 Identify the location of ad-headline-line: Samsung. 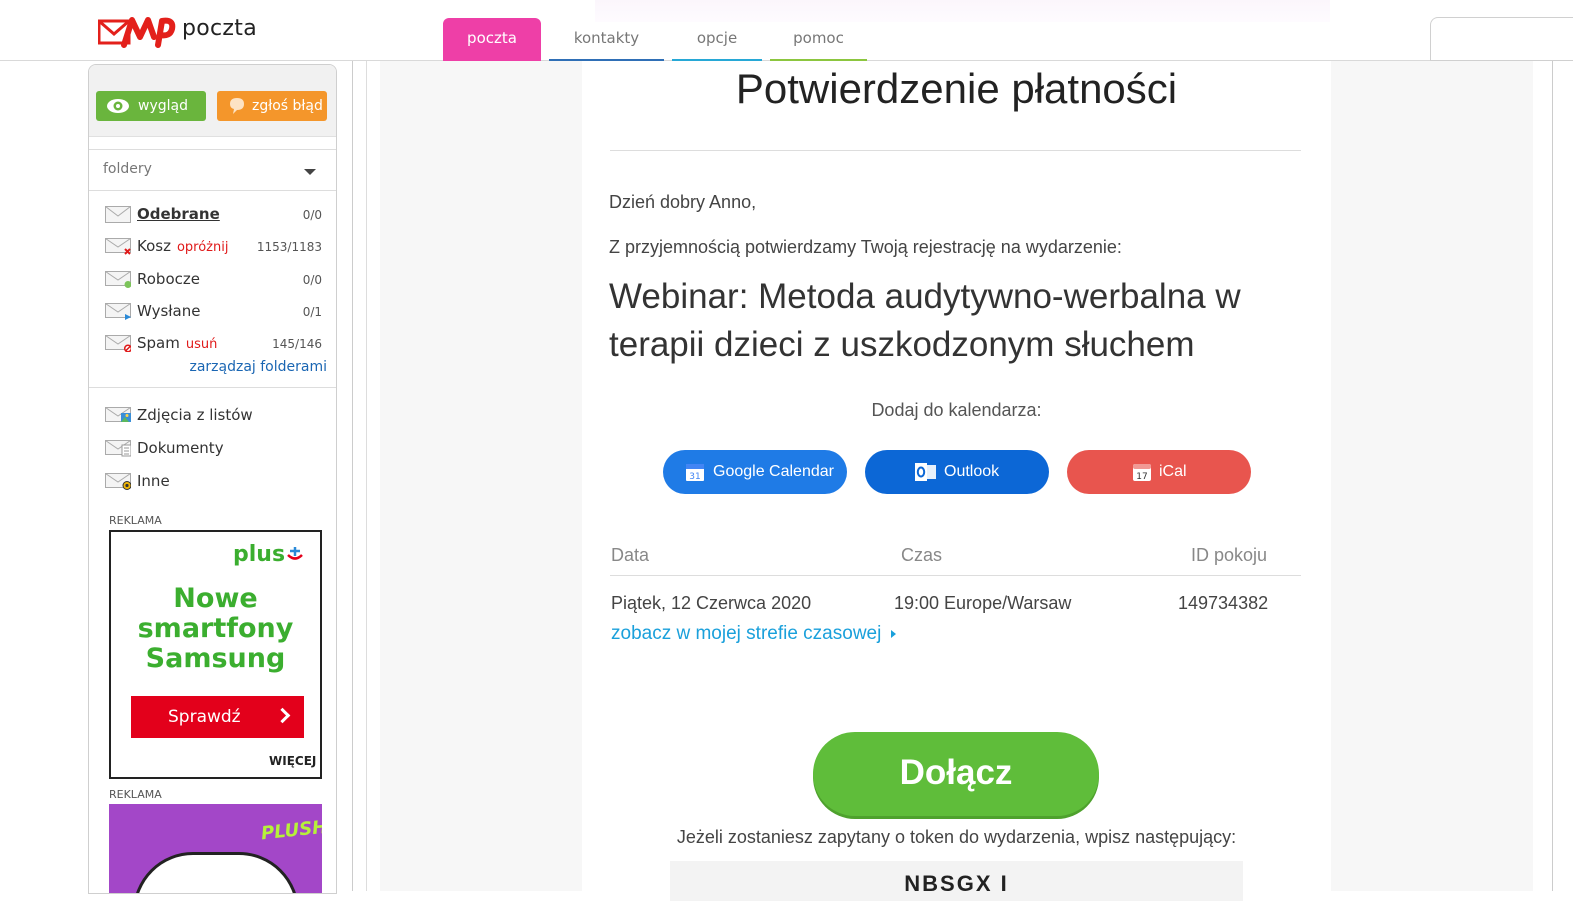
(215, 658).